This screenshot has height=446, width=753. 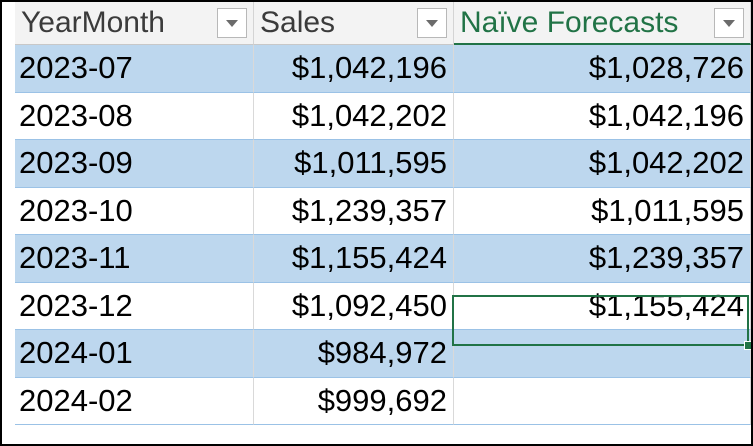 What do you see at coordinates (747, 345) in the screenshot?
I see `fill-handle` at bounding box center [747, 345].